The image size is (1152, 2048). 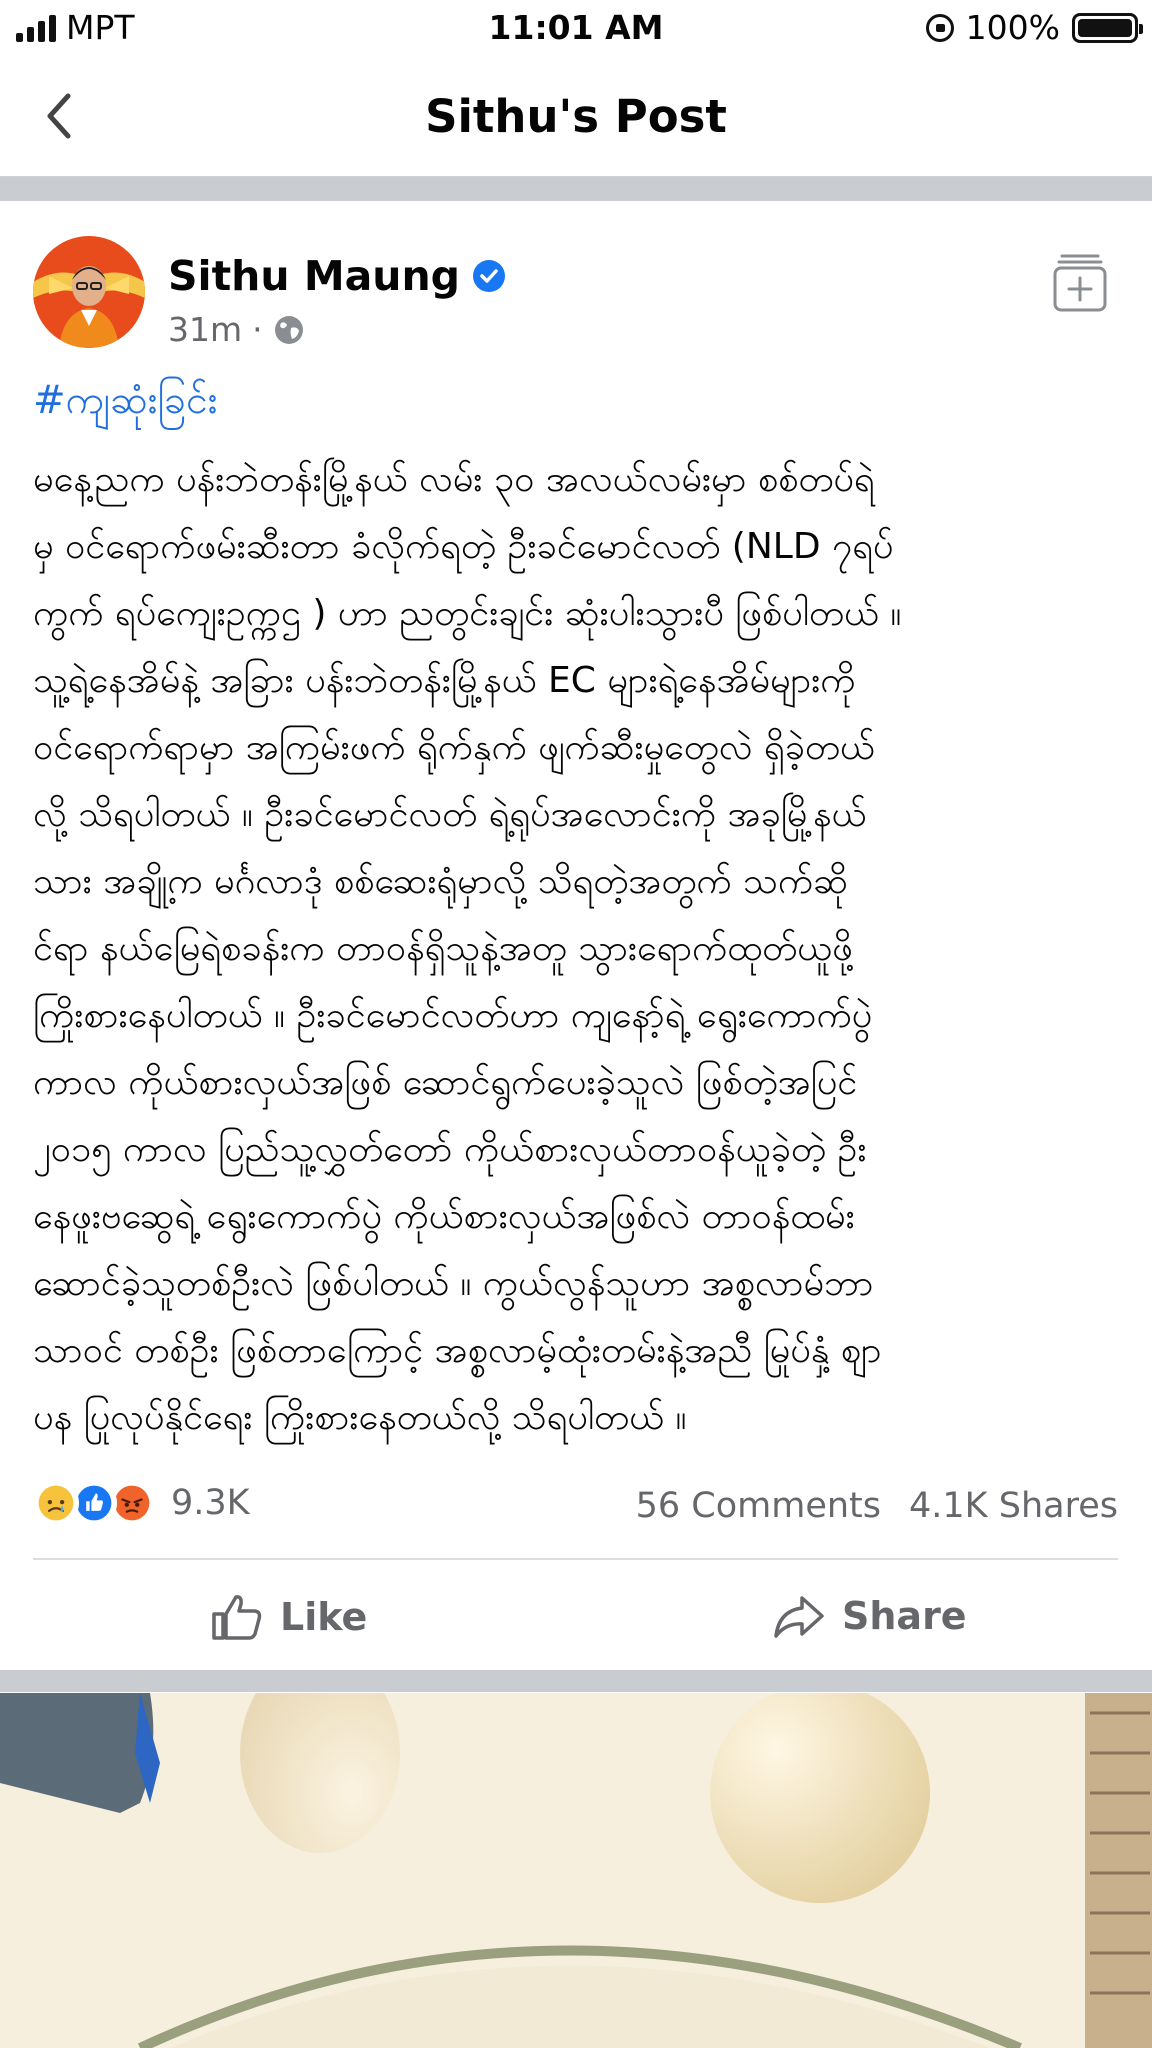 I want to click on save-button, so click(x=1080, y=283).